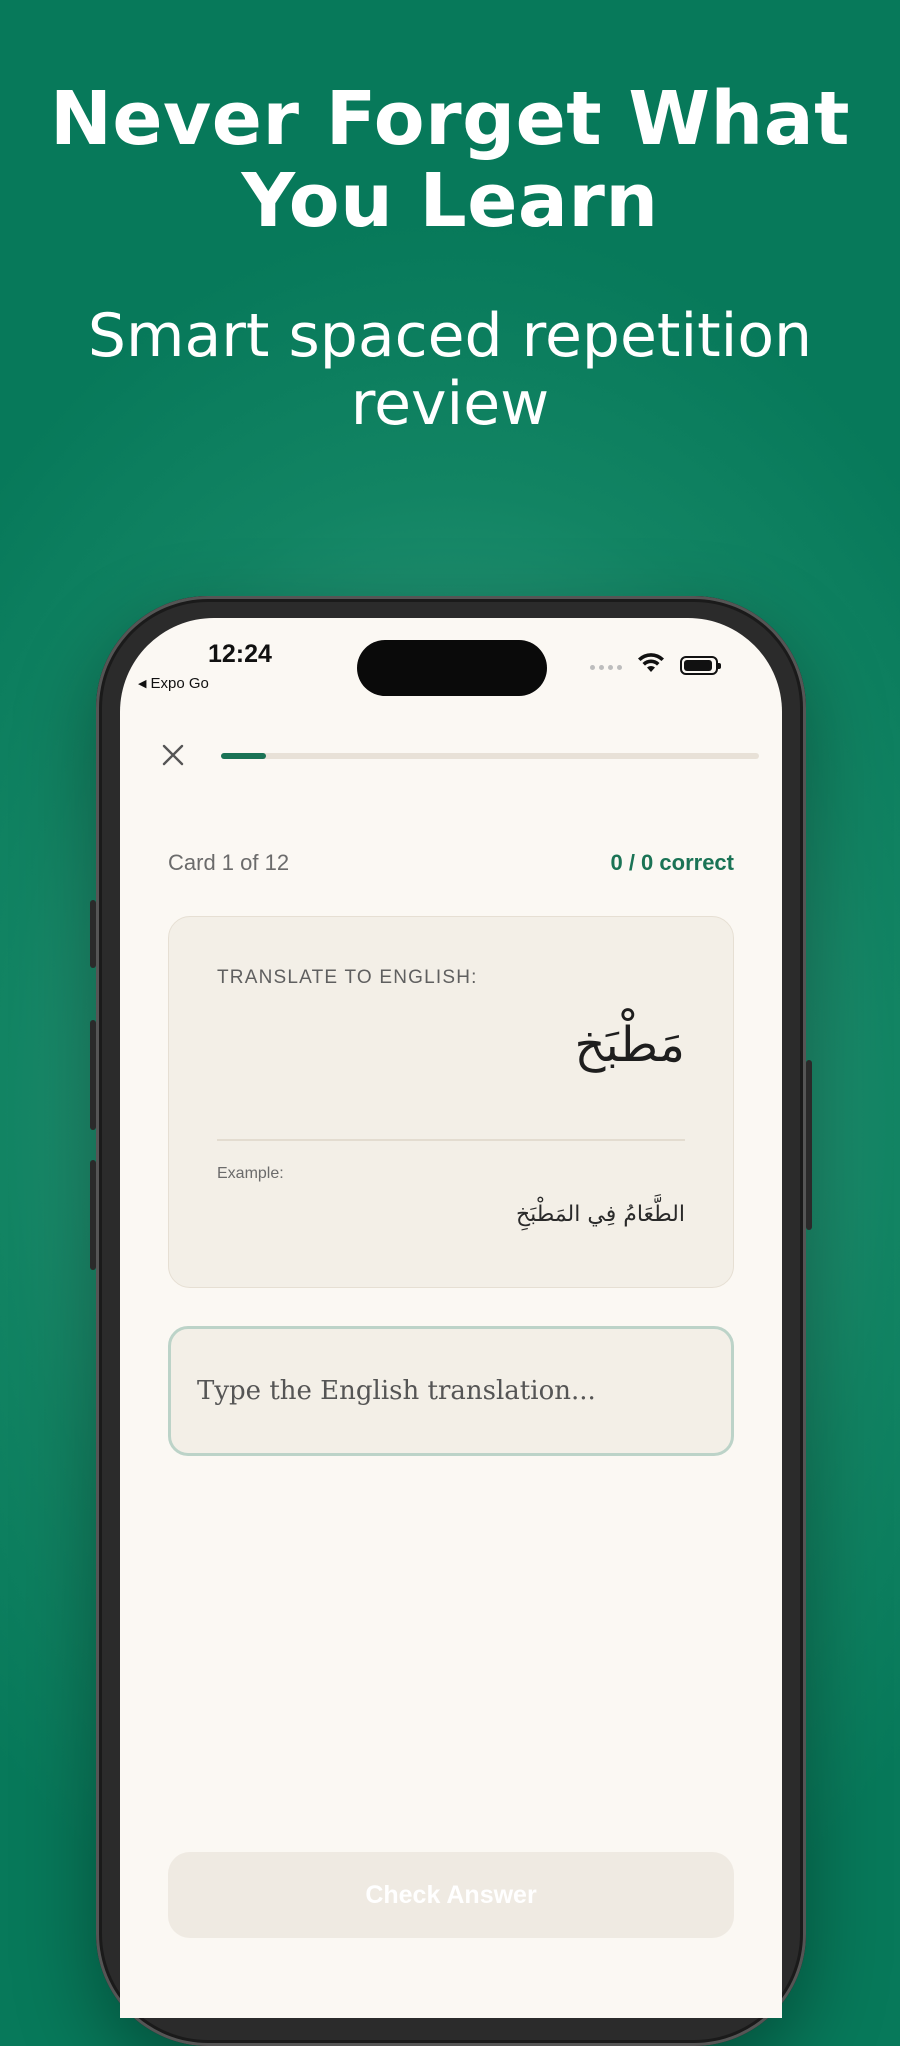 The height and width of the screenshot is (2046, 900). What do you see at coordinates (450, 404) in the screenshot?
I see `hero-subtitle-line2: review` at bounding box center [450, 404].